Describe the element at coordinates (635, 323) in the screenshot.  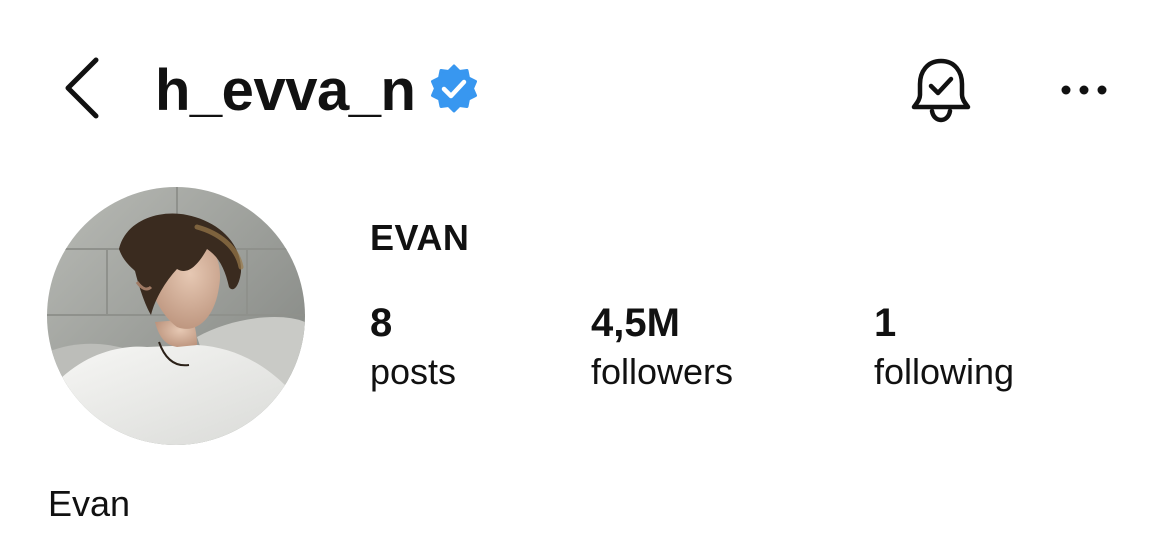
I see `followers-count-value: 4,5M` at that location.